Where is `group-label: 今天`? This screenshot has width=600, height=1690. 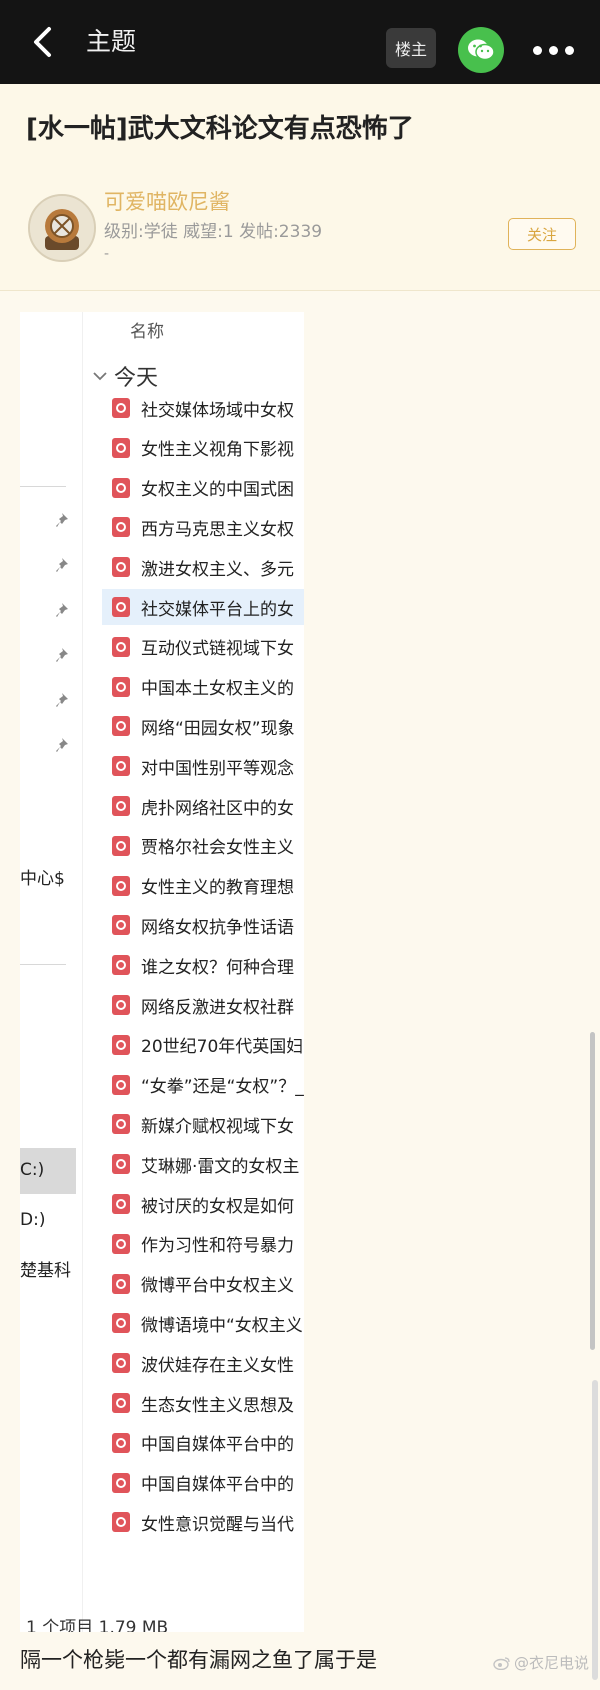
group-label: 今天 is located at coordinates (136, 378).